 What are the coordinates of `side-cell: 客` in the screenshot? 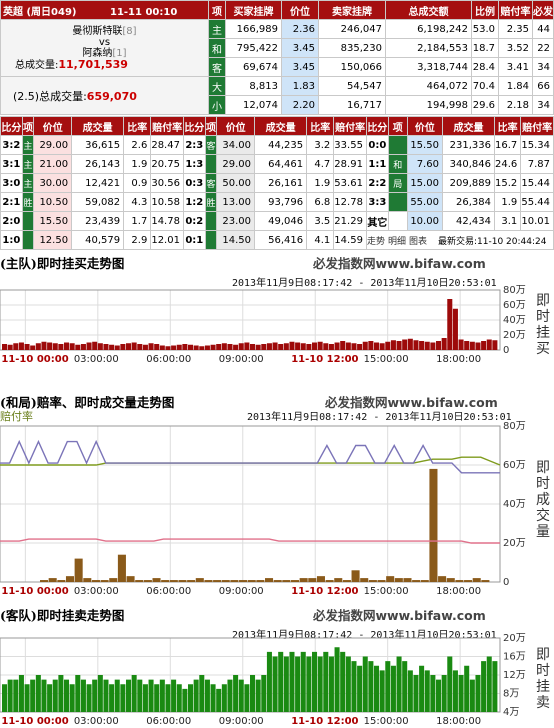 It's located at (211, 183).